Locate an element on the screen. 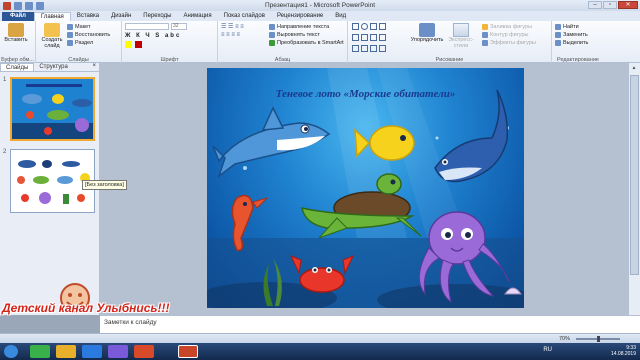  crab-image is located at coordinates (322, 274).